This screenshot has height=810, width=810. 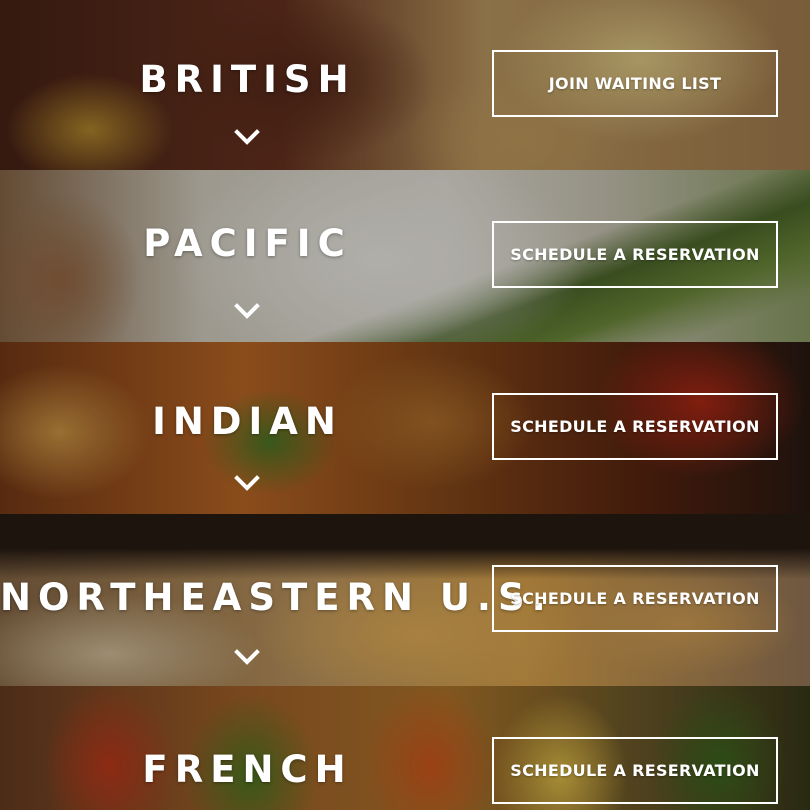 What do you see at coordinates (635, 83) in the screenshot?
I see `join-waiting-list-button: JOIN WAITING LIST` at bounding box center [635, 83].